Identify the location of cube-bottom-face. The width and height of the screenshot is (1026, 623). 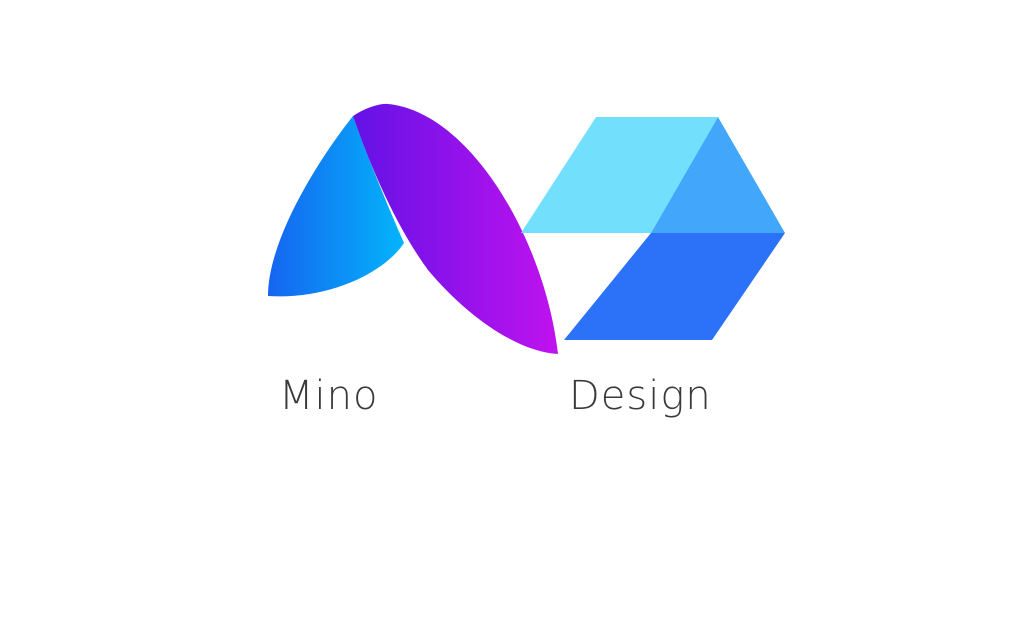
(674, 286).